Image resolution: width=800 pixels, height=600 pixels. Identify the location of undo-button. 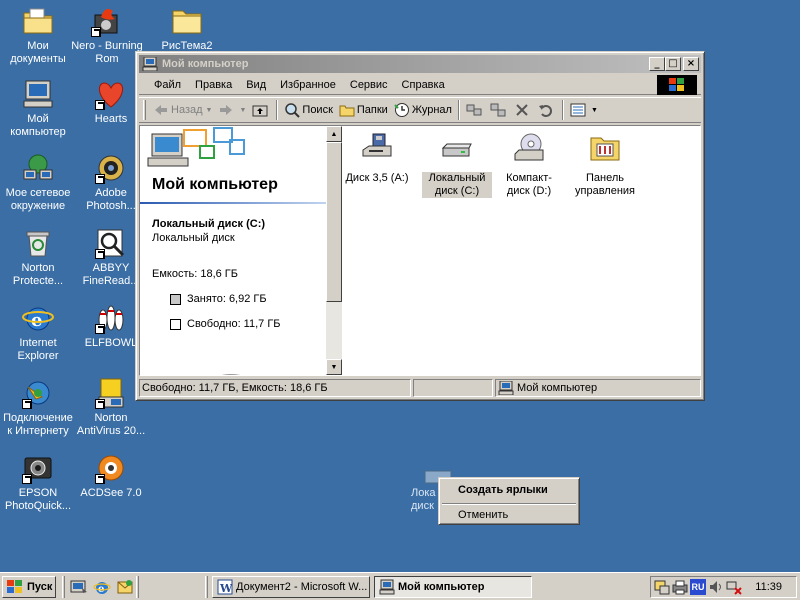
(547, 110).